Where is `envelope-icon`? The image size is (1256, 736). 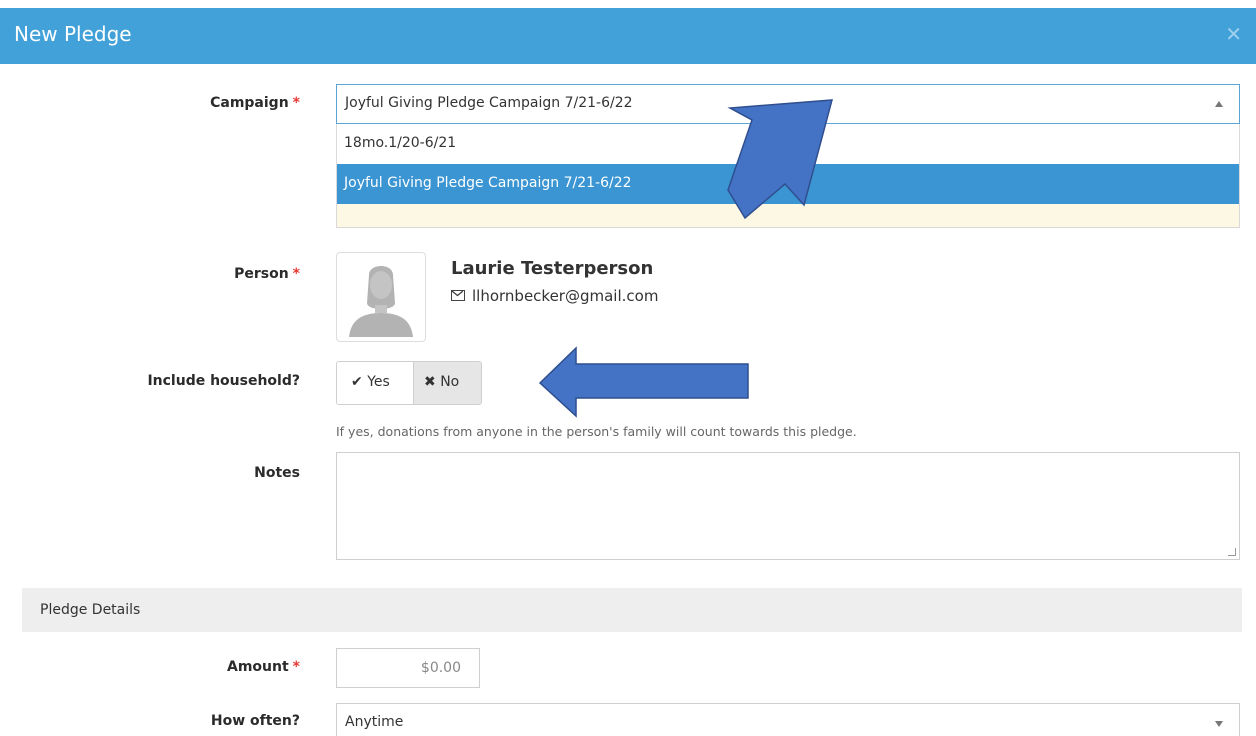
envelope-icon is located at coordinates (458, 295).